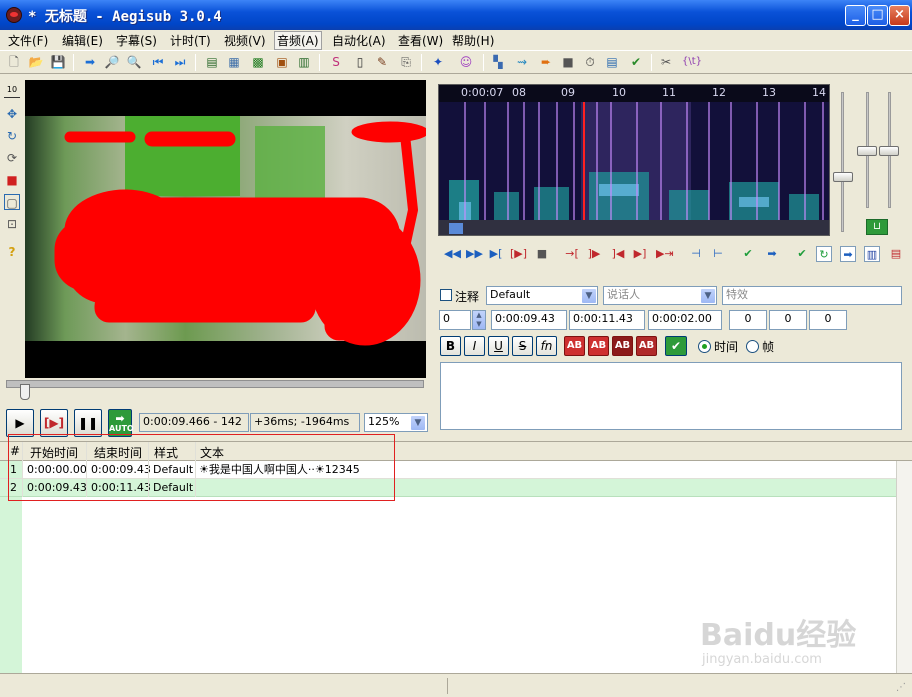  Describe the element at coordinates (848, 254) in the screenshot. I see `auto-scroll-audio-icon: ➡` at that location.